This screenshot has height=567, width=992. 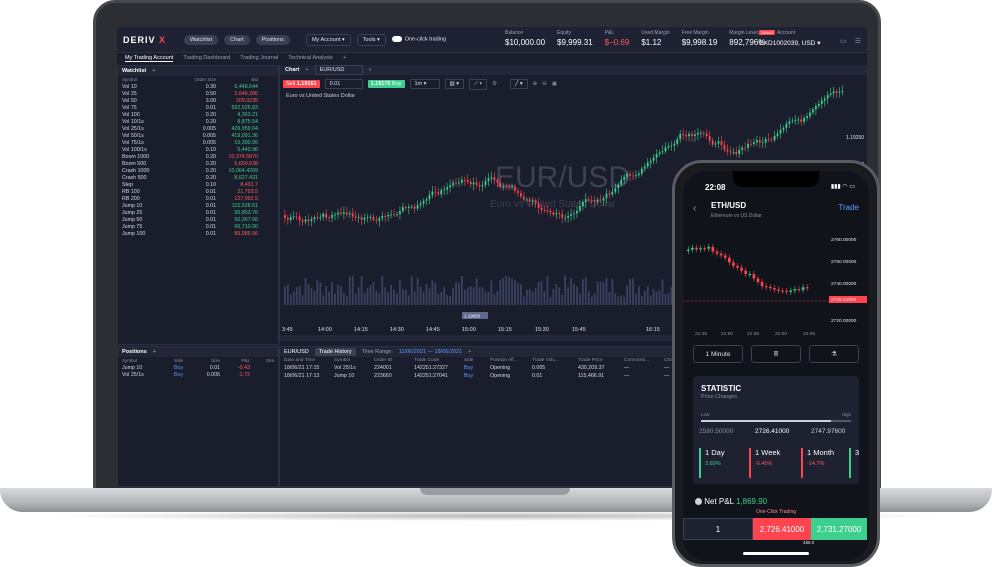 I want to click on phone-nav-bar: ‹ ETH/USD Ethereum vs US Dollar Trade, so click(x=776, y=209).